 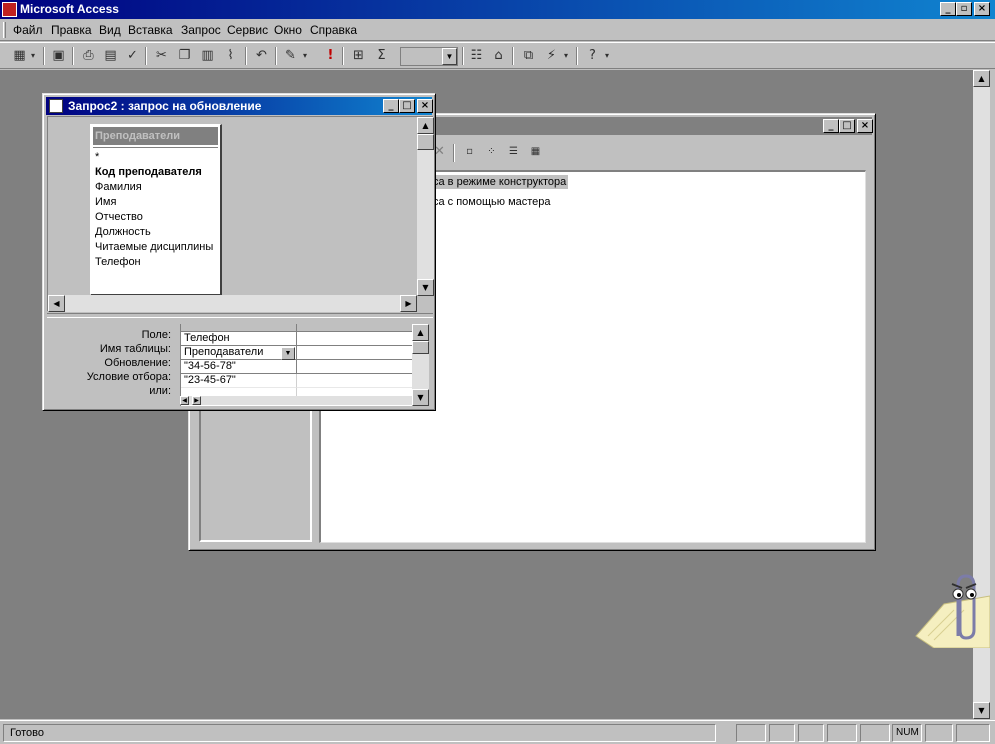 What do you see at coordinates (148, 172) in the screenshot?
I see `field-item-key: Код преподавателя` at bounding box center [148, 172].